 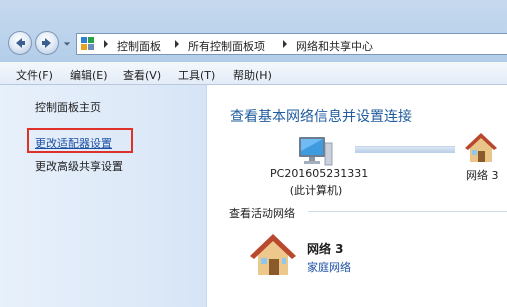 What do you see at coordinates (334, 46) in the screenshot?
I see `breadcrumb-network-center: 网络和共享中心` at bounding box center [334, 46].